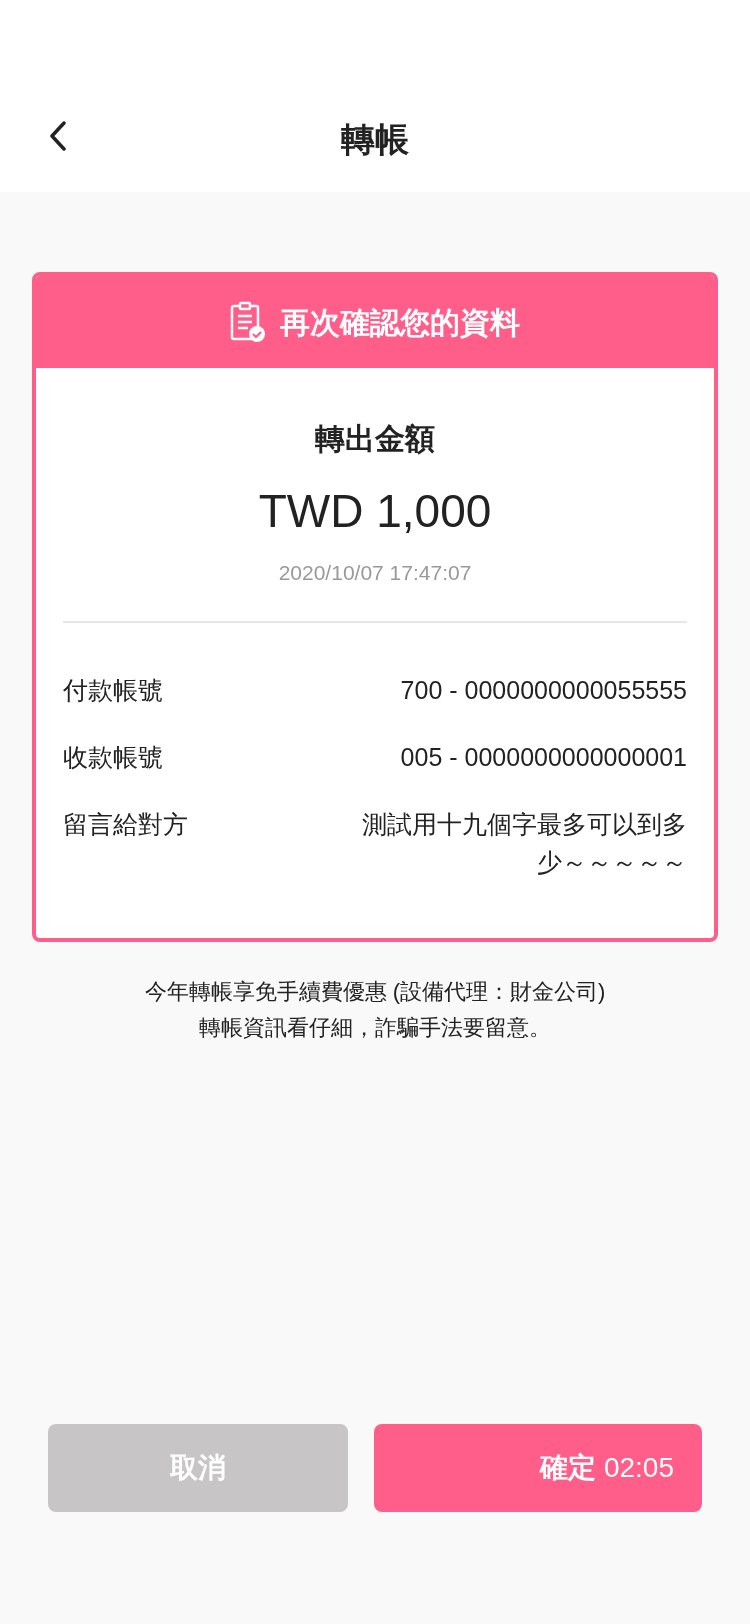 The height and width of the screenshot is (1624, 750). I want to click on amount-value: TWD 1,000, so click(375, 511).